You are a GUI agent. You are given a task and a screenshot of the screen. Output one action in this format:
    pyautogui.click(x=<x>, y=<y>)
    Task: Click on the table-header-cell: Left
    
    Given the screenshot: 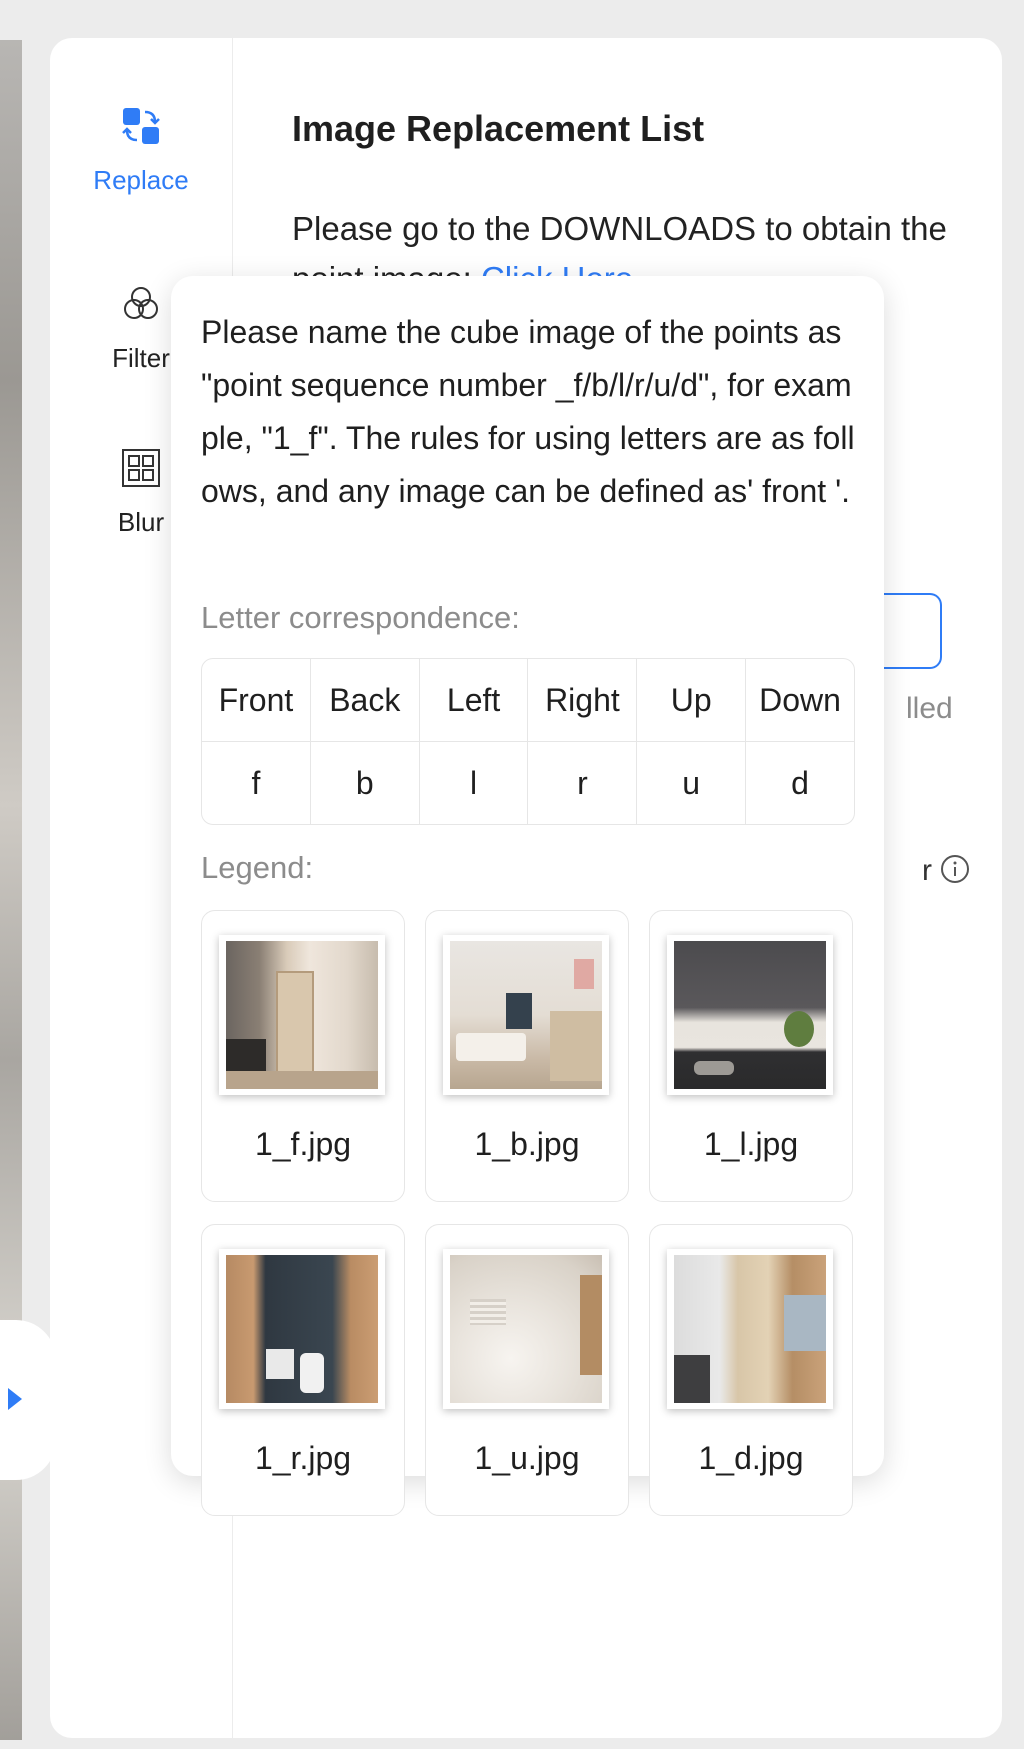 What is the action you would take?
    pyautogui.click(x=474, y=700)
    